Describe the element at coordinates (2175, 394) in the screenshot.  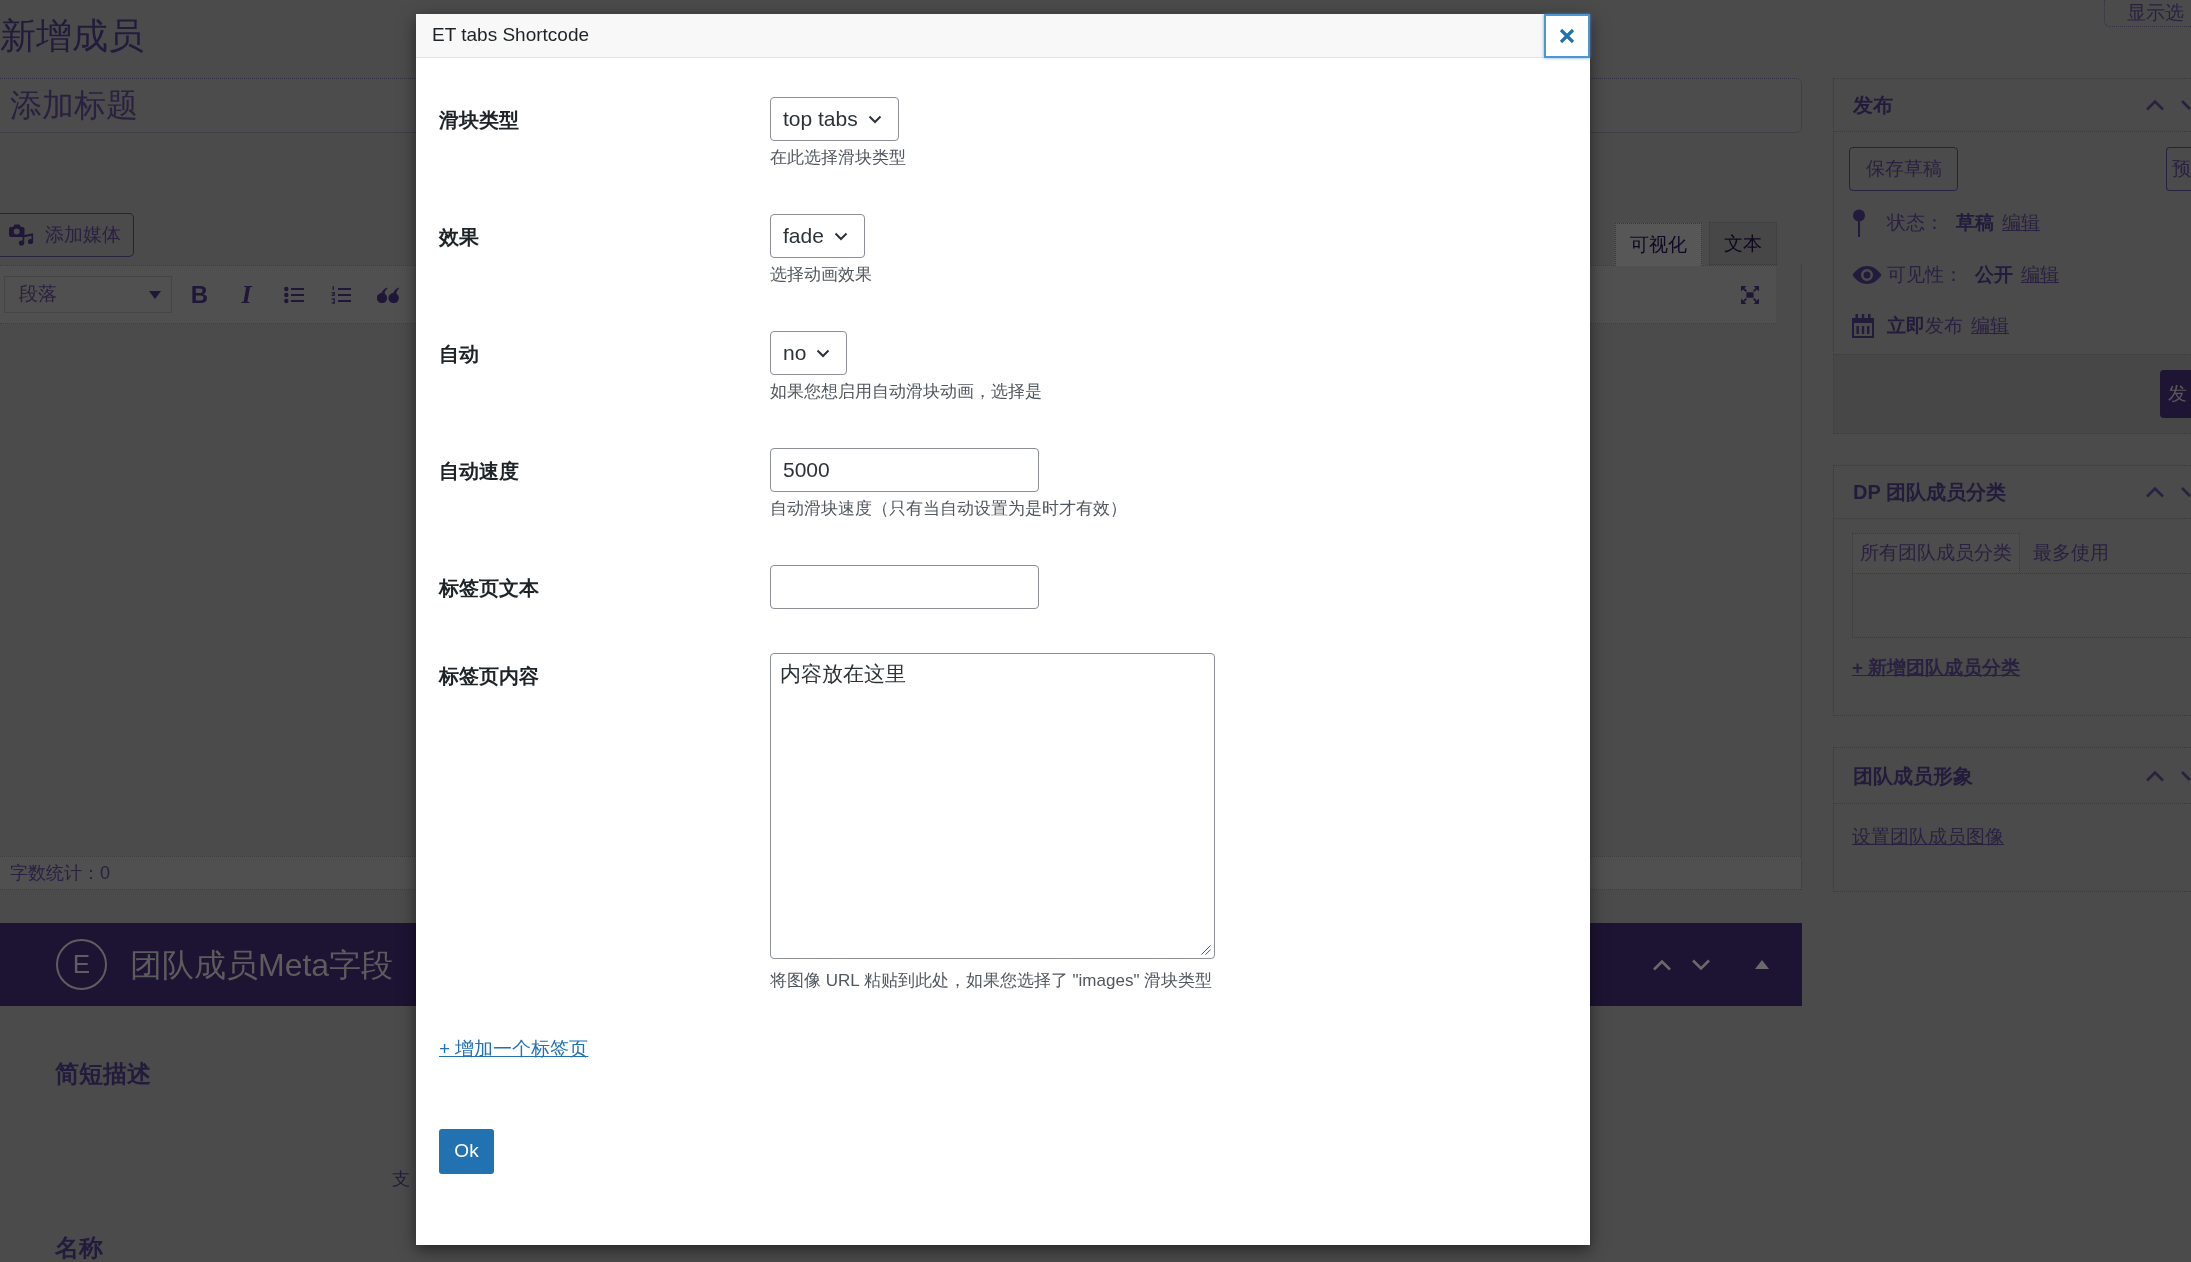
I see `publish-button: 发` at that location.